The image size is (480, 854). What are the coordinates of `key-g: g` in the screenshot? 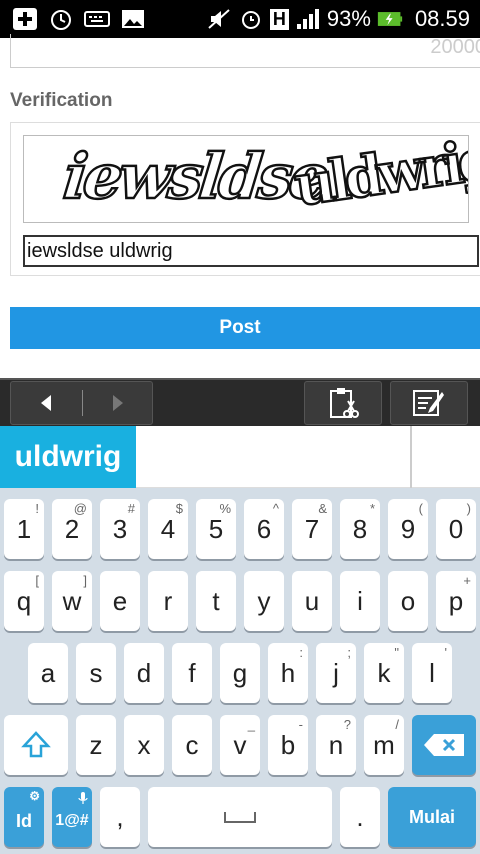 It's located at (240, 673).